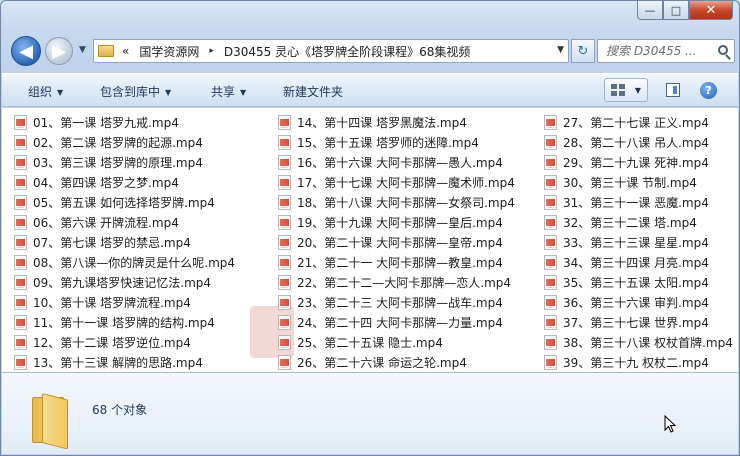 Image resolution: width=740 pixels, height=456 pixels. What do you see at coordinates (400, 222) in the screenshot?
I see `file-name: 19、第十九课 大阿卡那牌—皇后.mp4` at bounding box center [400, 222].